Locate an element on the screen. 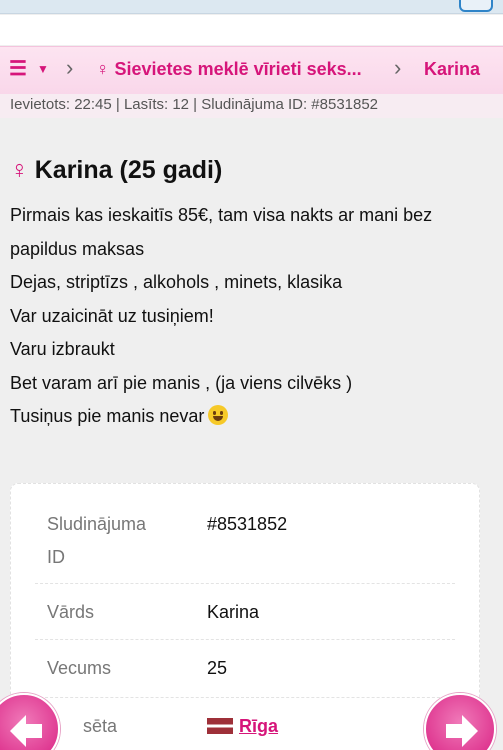 The height and width of the screenshot is (750, 503). grinning-face-icon is located at coordinates (218, 415).